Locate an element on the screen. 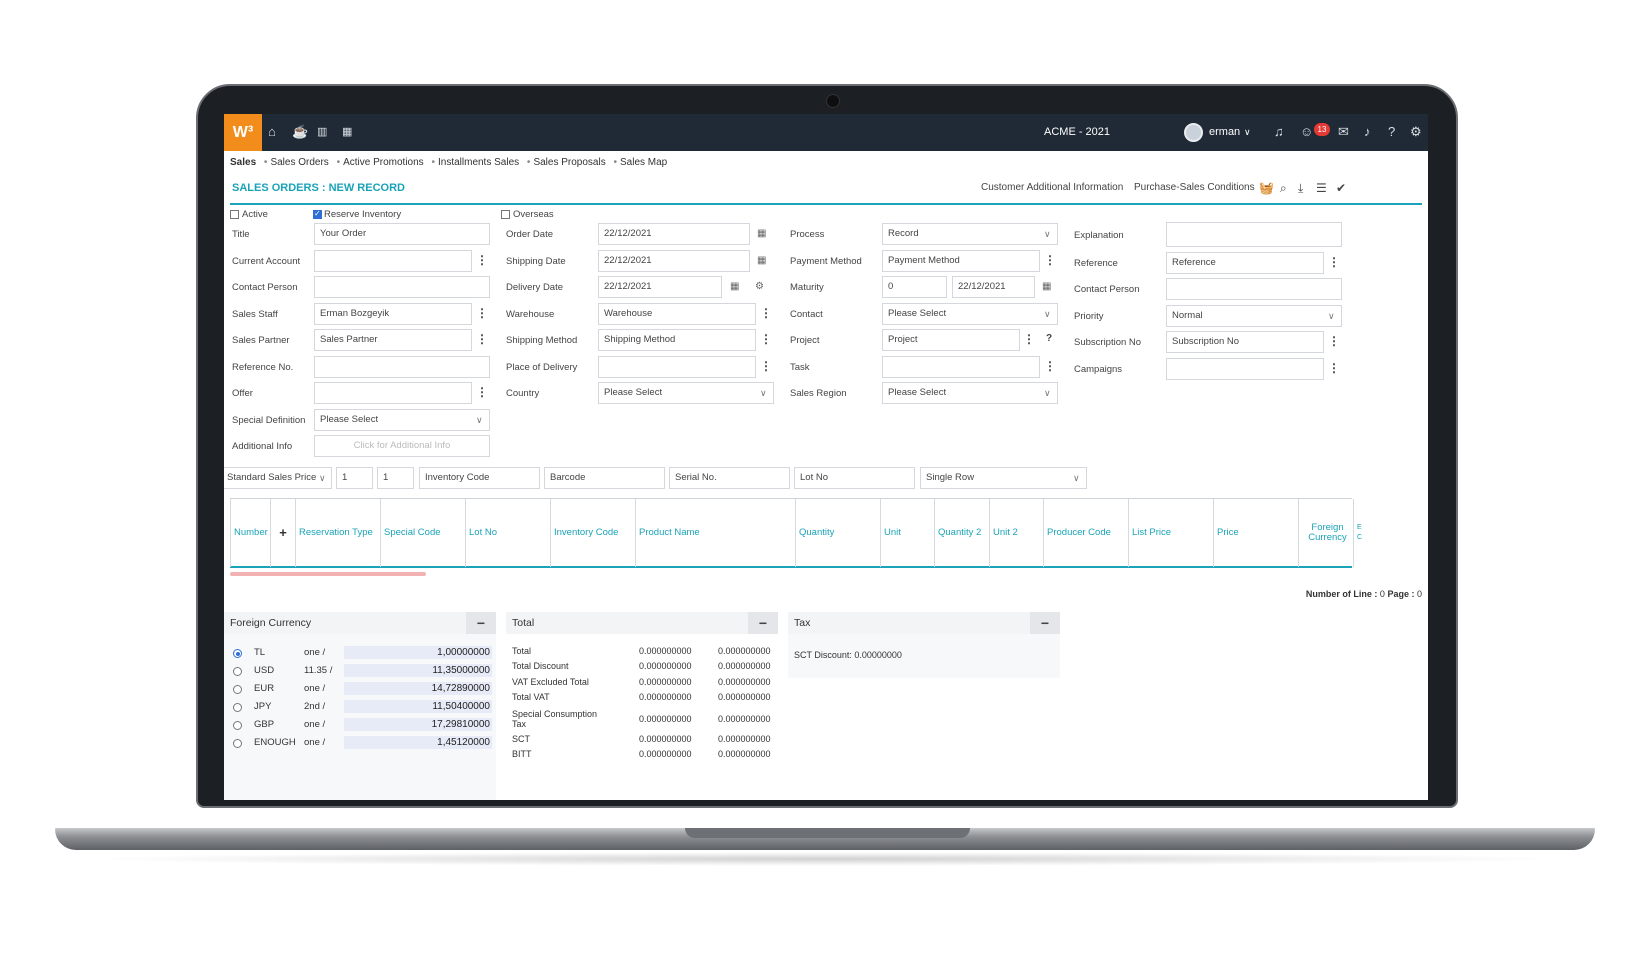  add-row-button: + is located at coordinates (282, 533).